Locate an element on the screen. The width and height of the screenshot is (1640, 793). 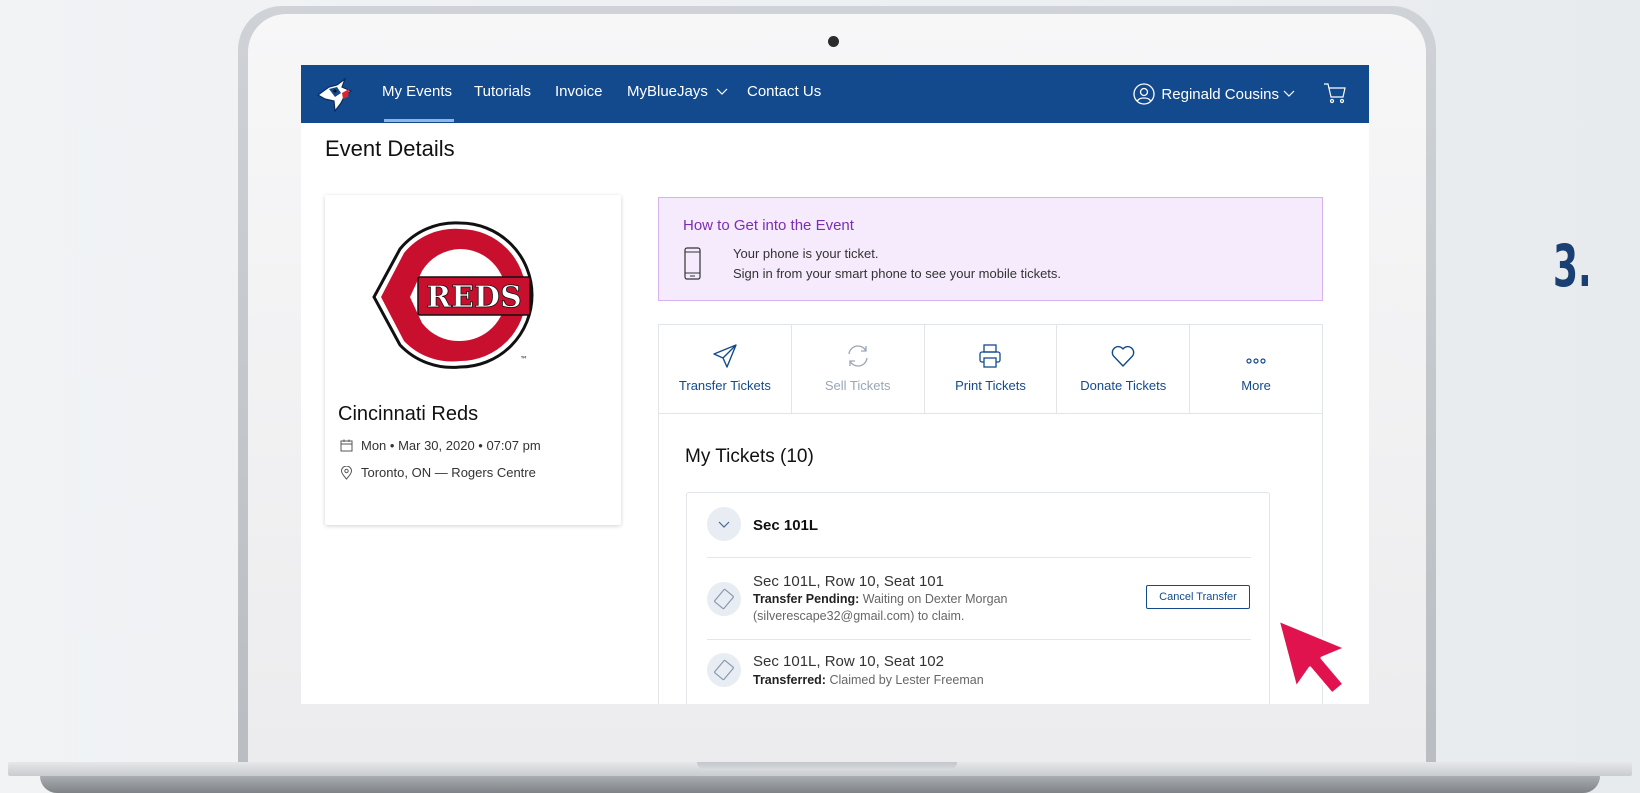
entry-info-line-1: Your phone is your ticket. is located at coordinates (806, 253).